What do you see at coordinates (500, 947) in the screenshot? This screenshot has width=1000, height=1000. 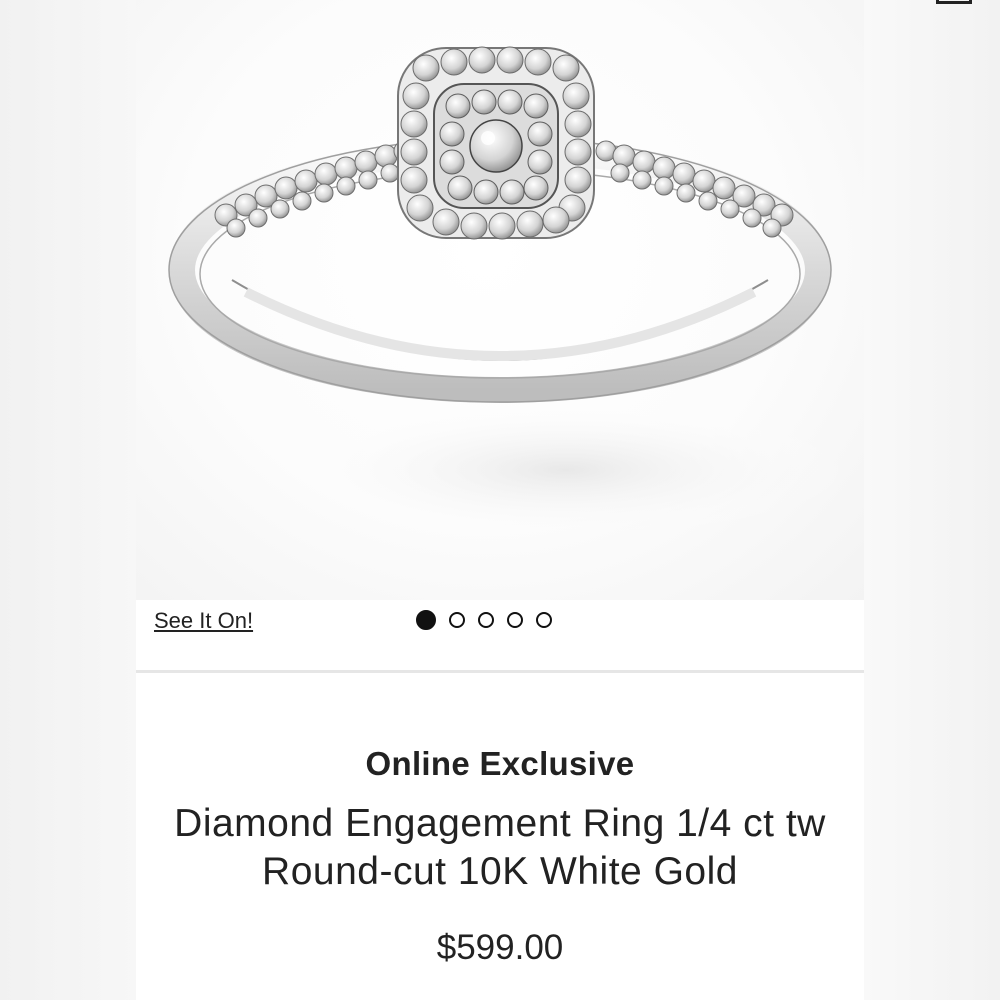 I see `product-price: $599.00` at bounding box center [500, 947].